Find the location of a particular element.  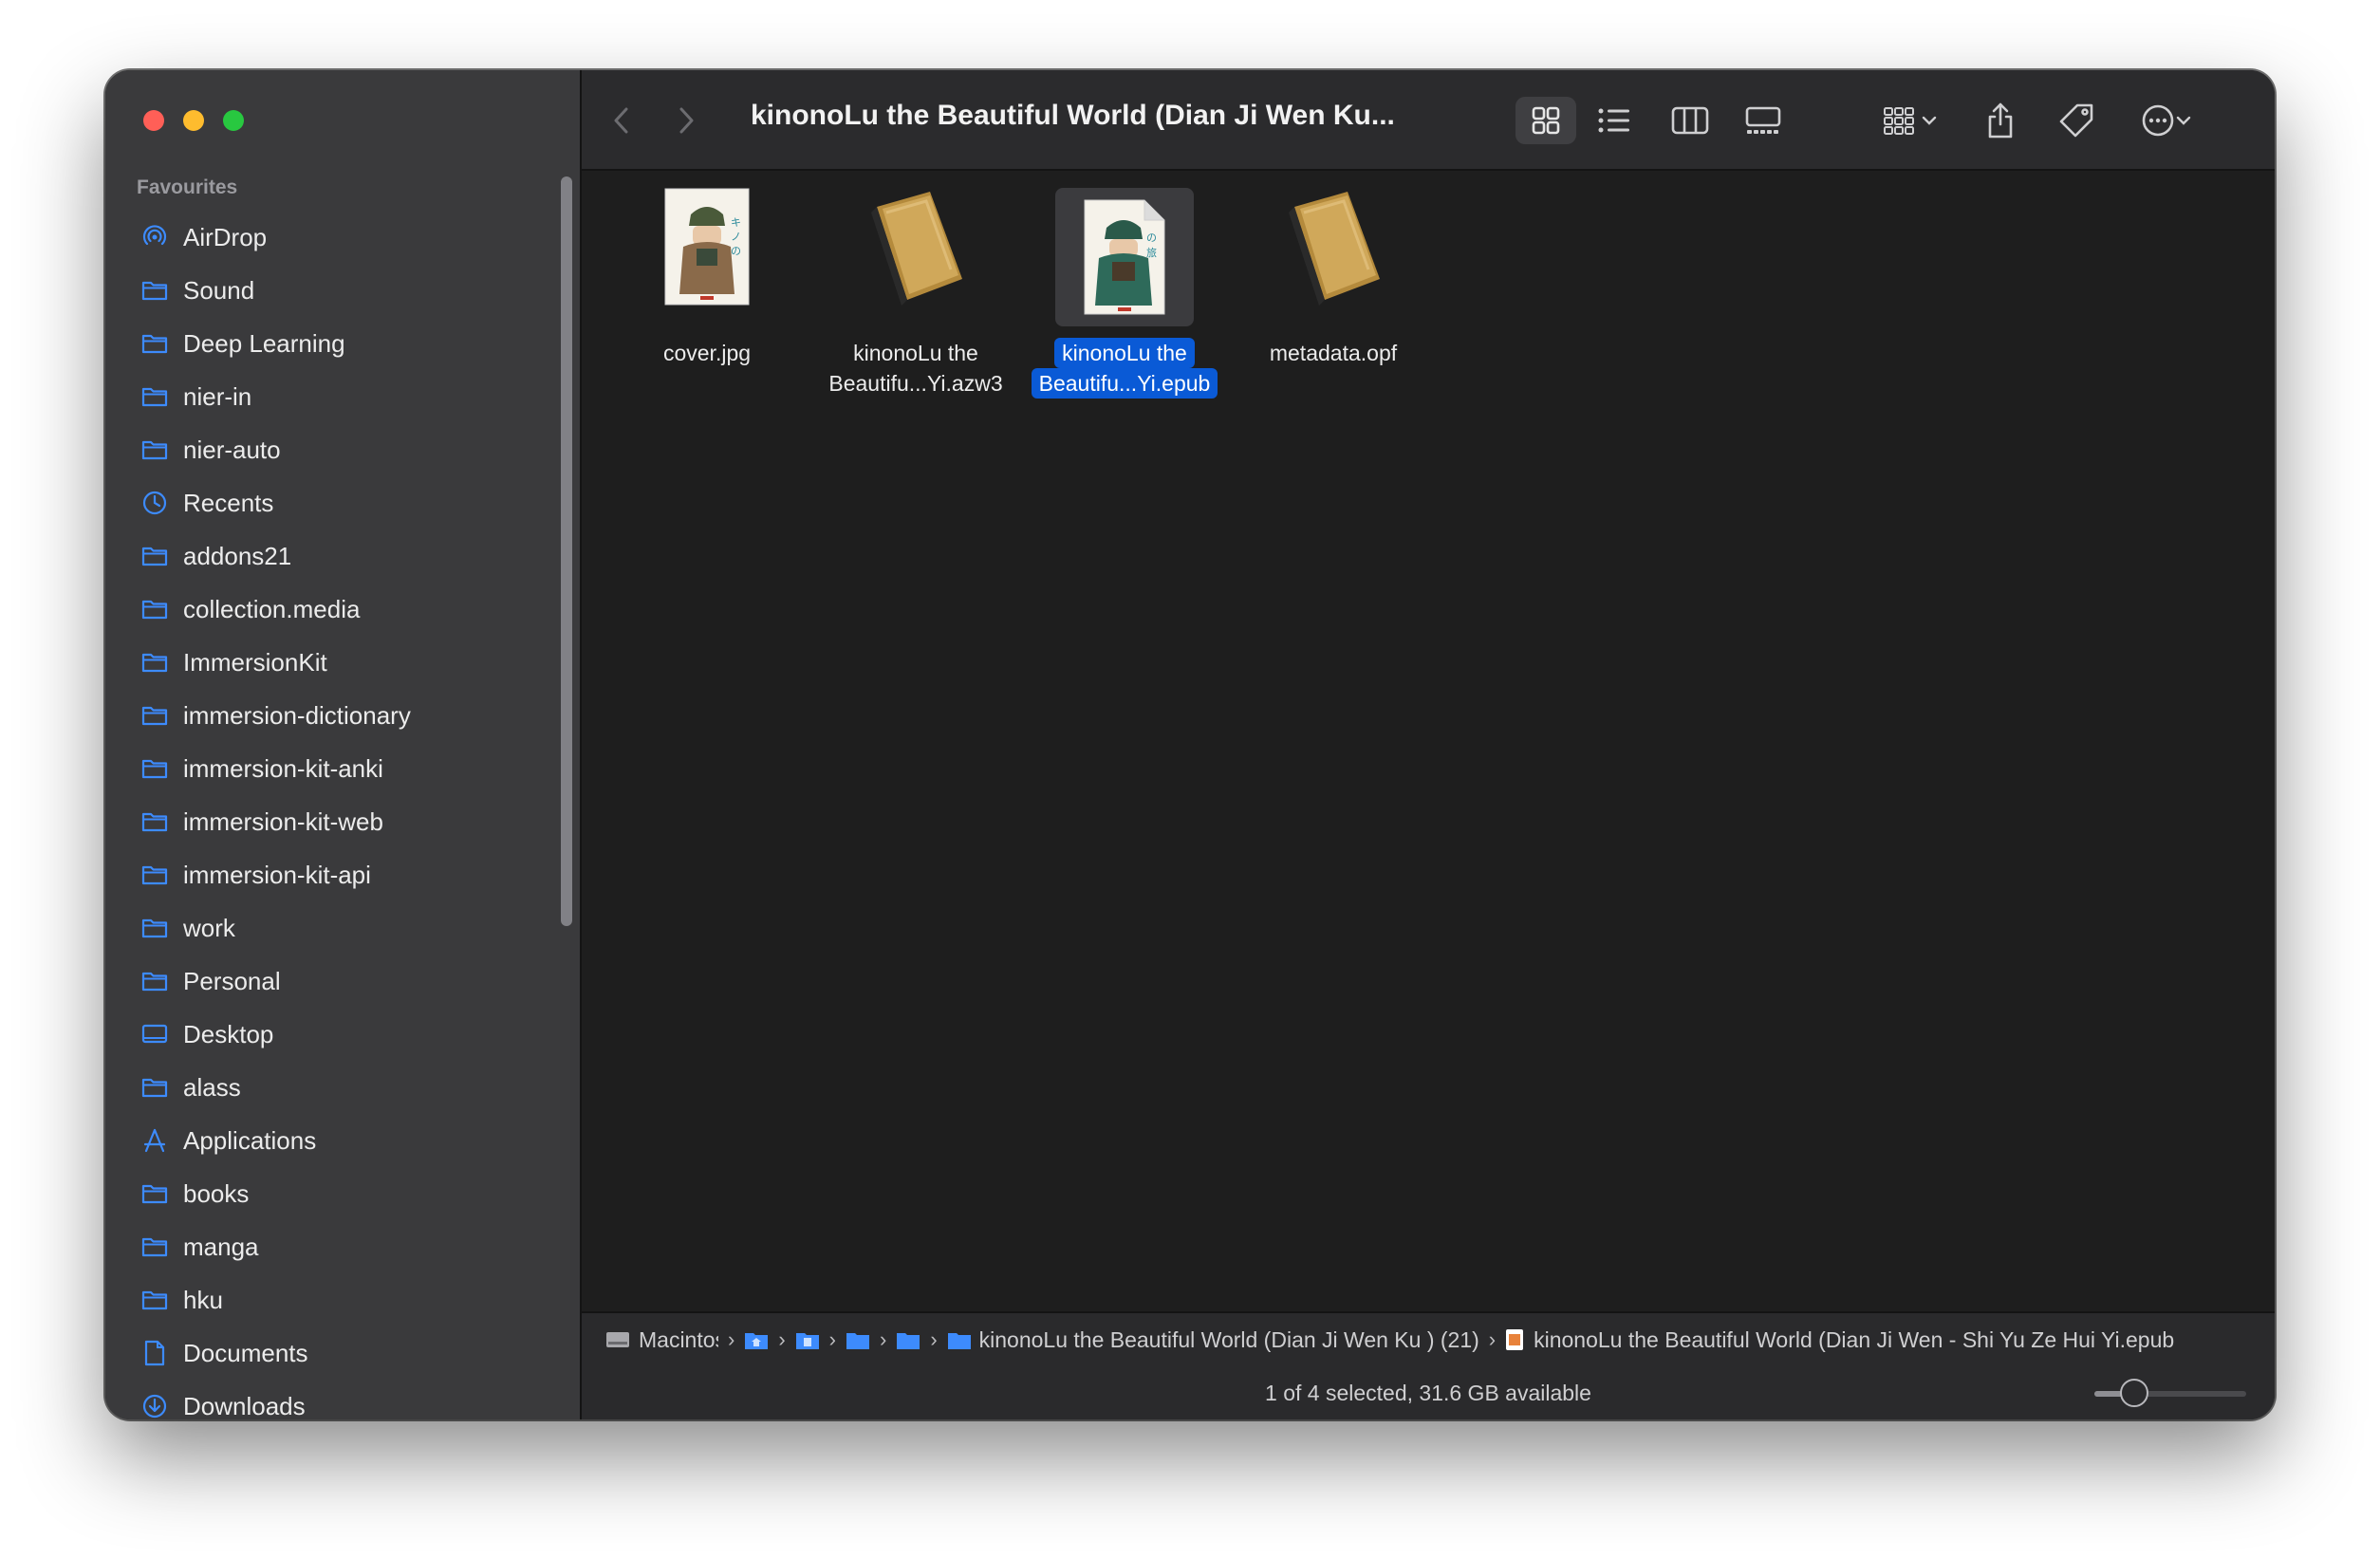

svg-text: の is located at coordinates (736, 251).